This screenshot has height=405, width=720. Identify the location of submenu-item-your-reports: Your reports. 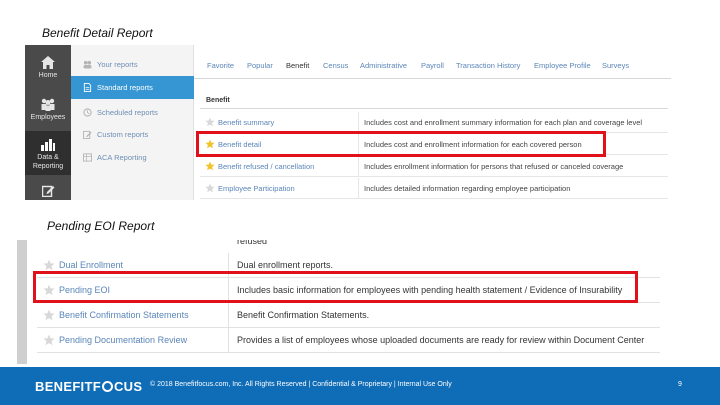
(132, 64).